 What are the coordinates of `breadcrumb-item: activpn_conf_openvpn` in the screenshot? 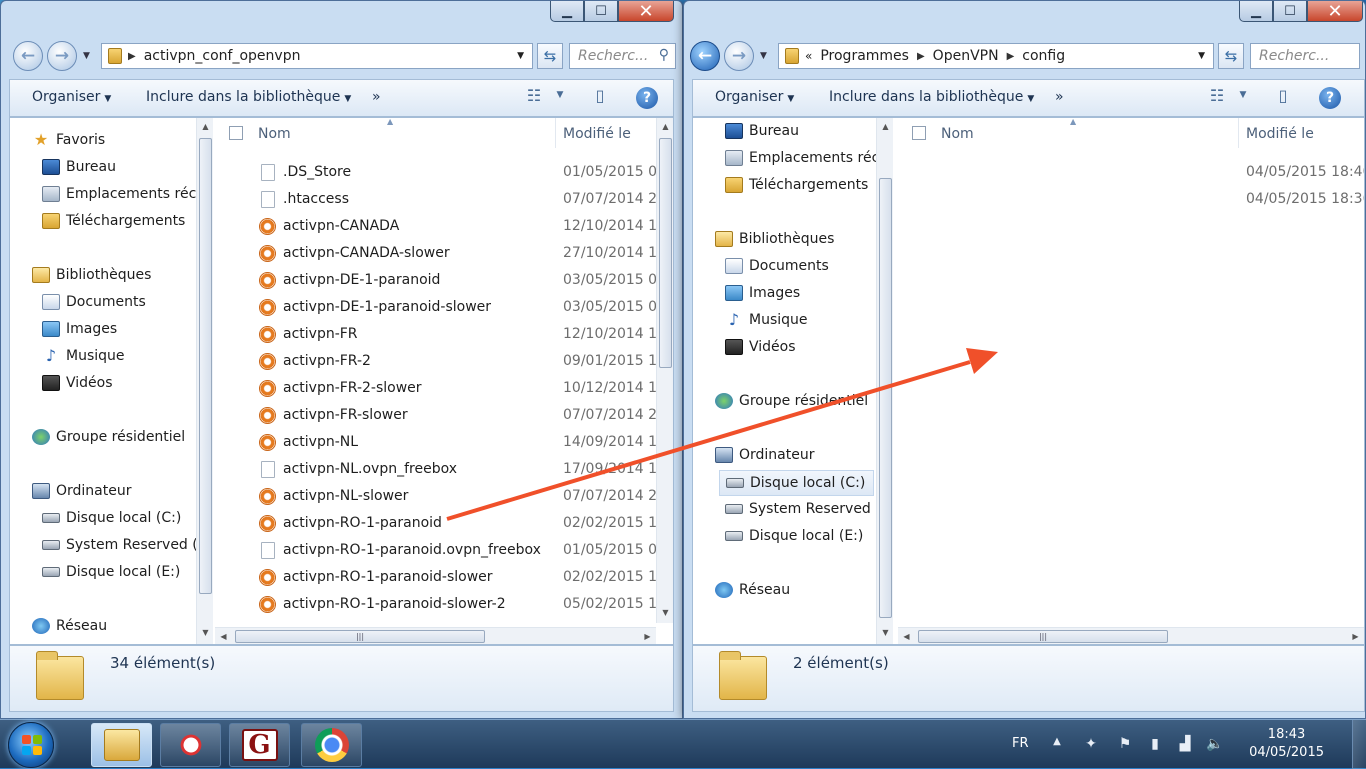 It's located at (222, 56).